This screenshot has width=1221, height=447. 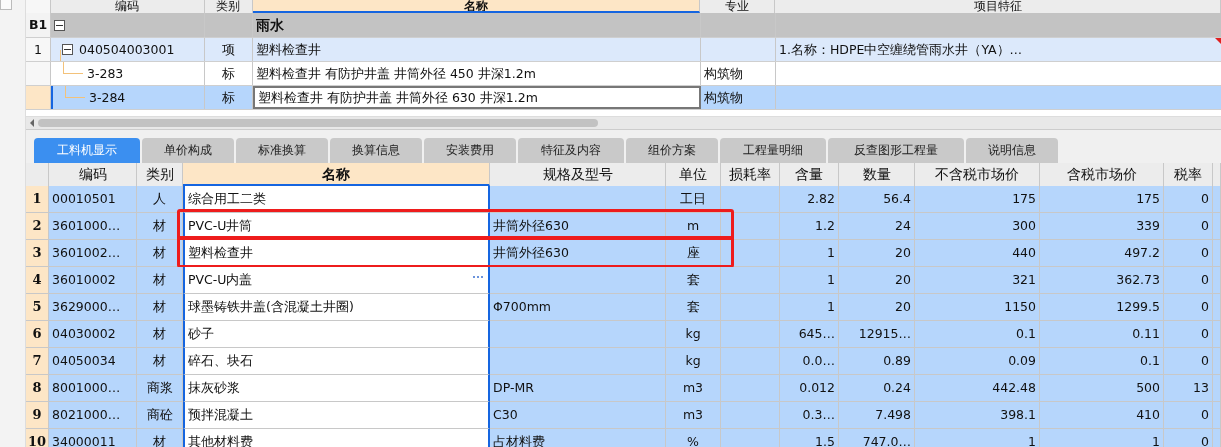 What do you see at coordinates (1012, 150) in the screenshot?
I see `tab: 说明信息` at bounding box center [1012, 150].